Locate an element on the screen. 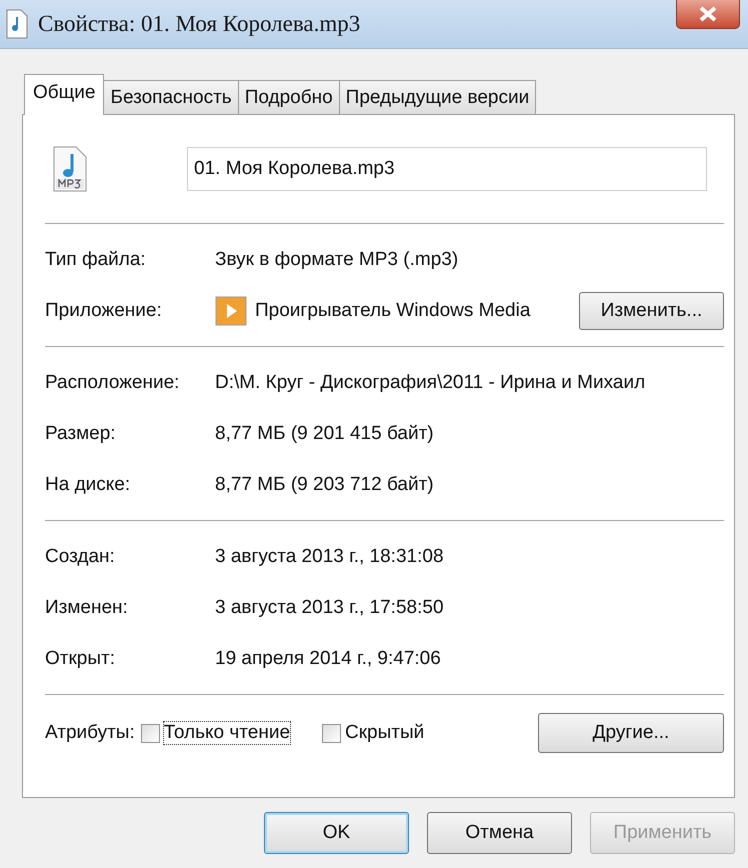 The width and height of the screenshot is (748, 868). tab: Общие is located at coordinates (64, 94).